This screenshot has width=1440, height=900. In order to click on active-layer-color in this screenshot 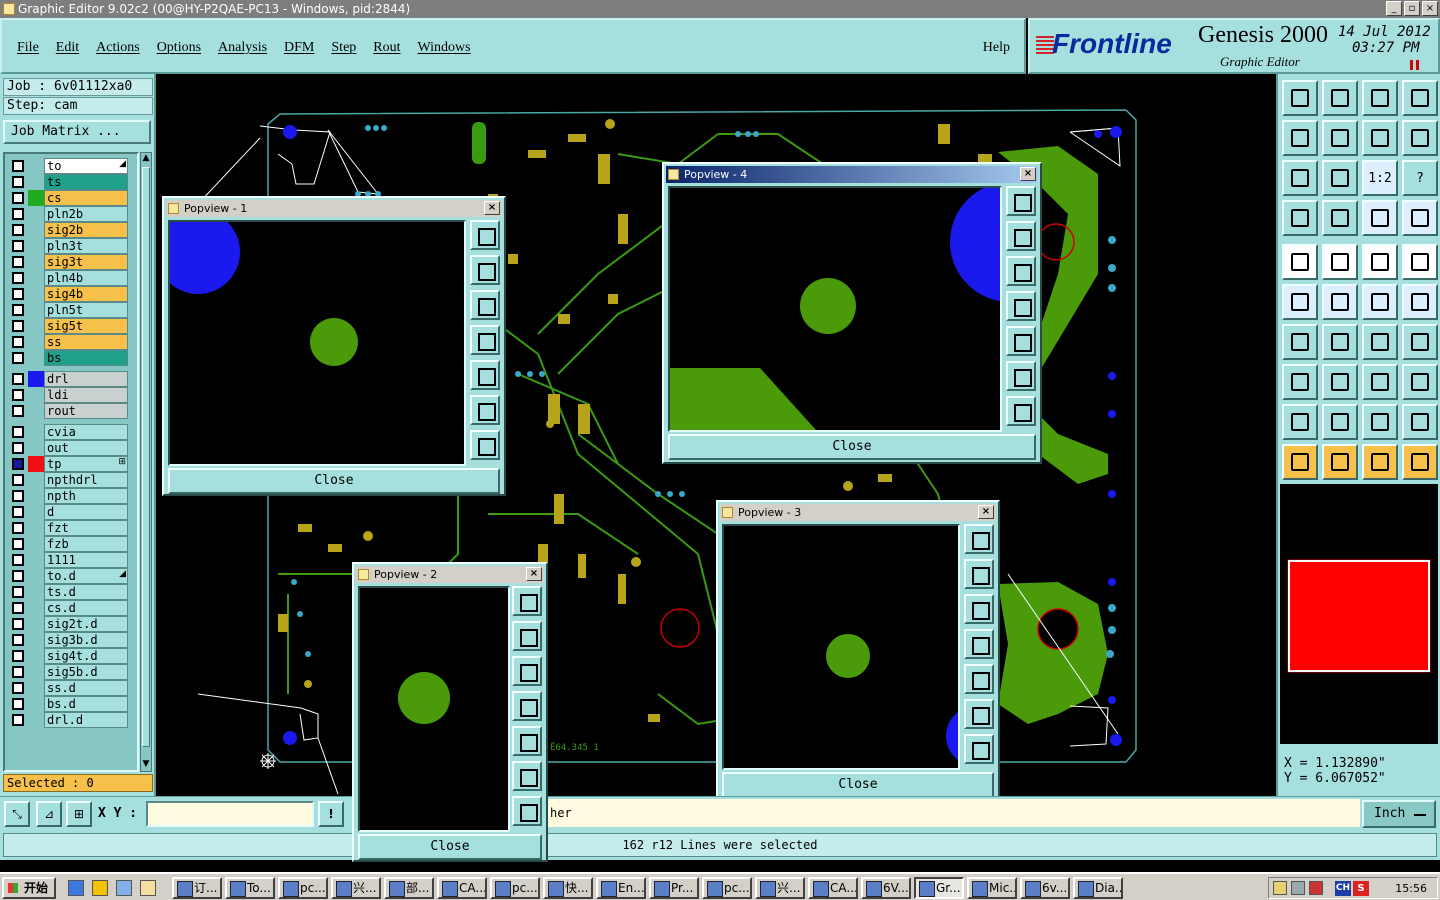, I will do `click(1359, 616)`.